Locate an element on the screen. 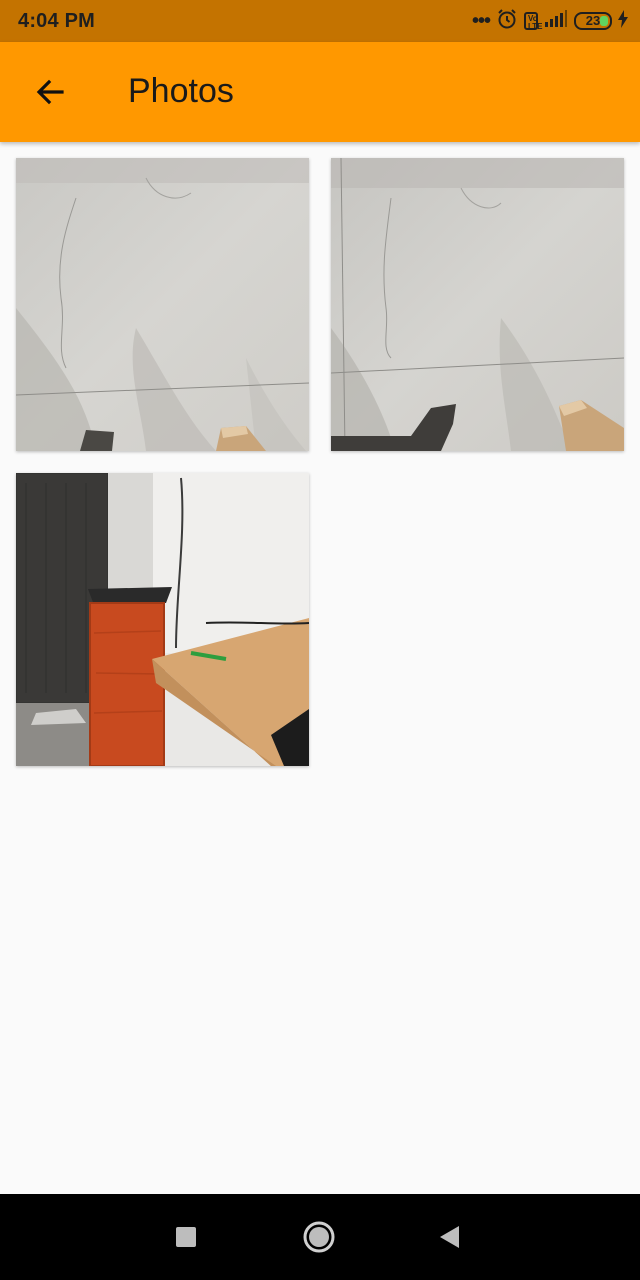  circle-icon is located at coordinates (319, 1237).